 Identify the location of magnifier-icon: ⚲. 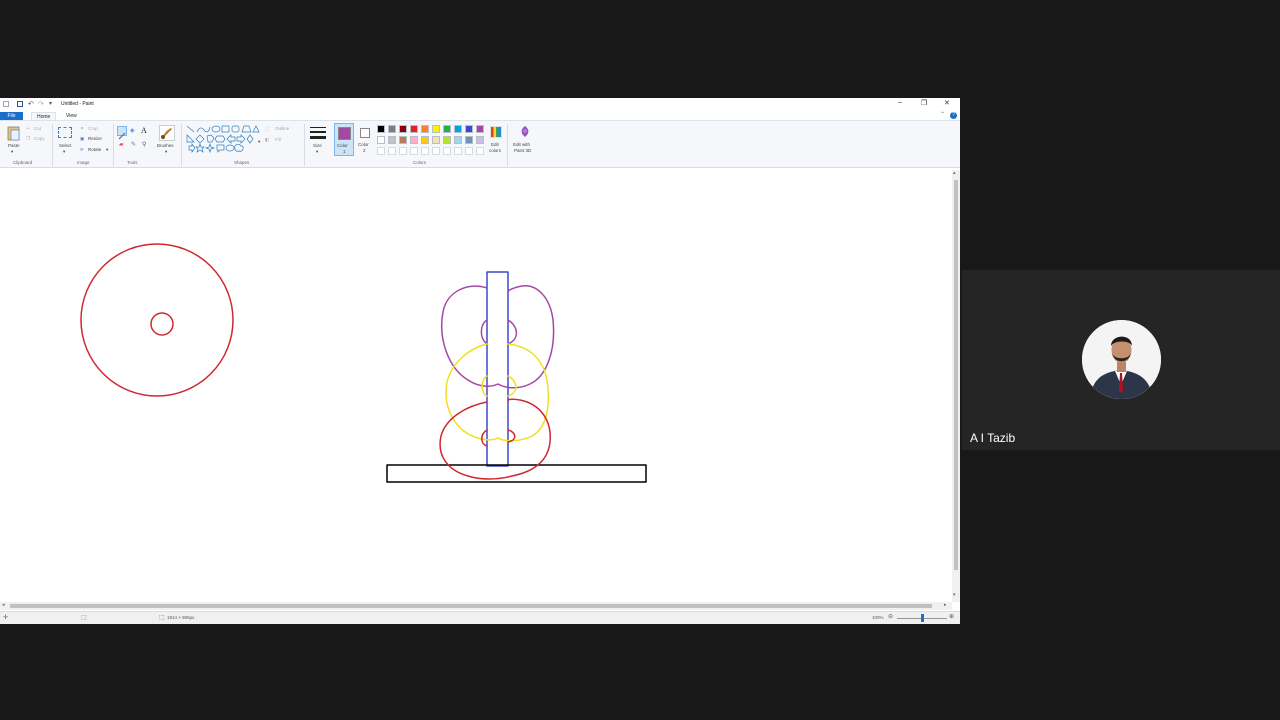
(144, 144).